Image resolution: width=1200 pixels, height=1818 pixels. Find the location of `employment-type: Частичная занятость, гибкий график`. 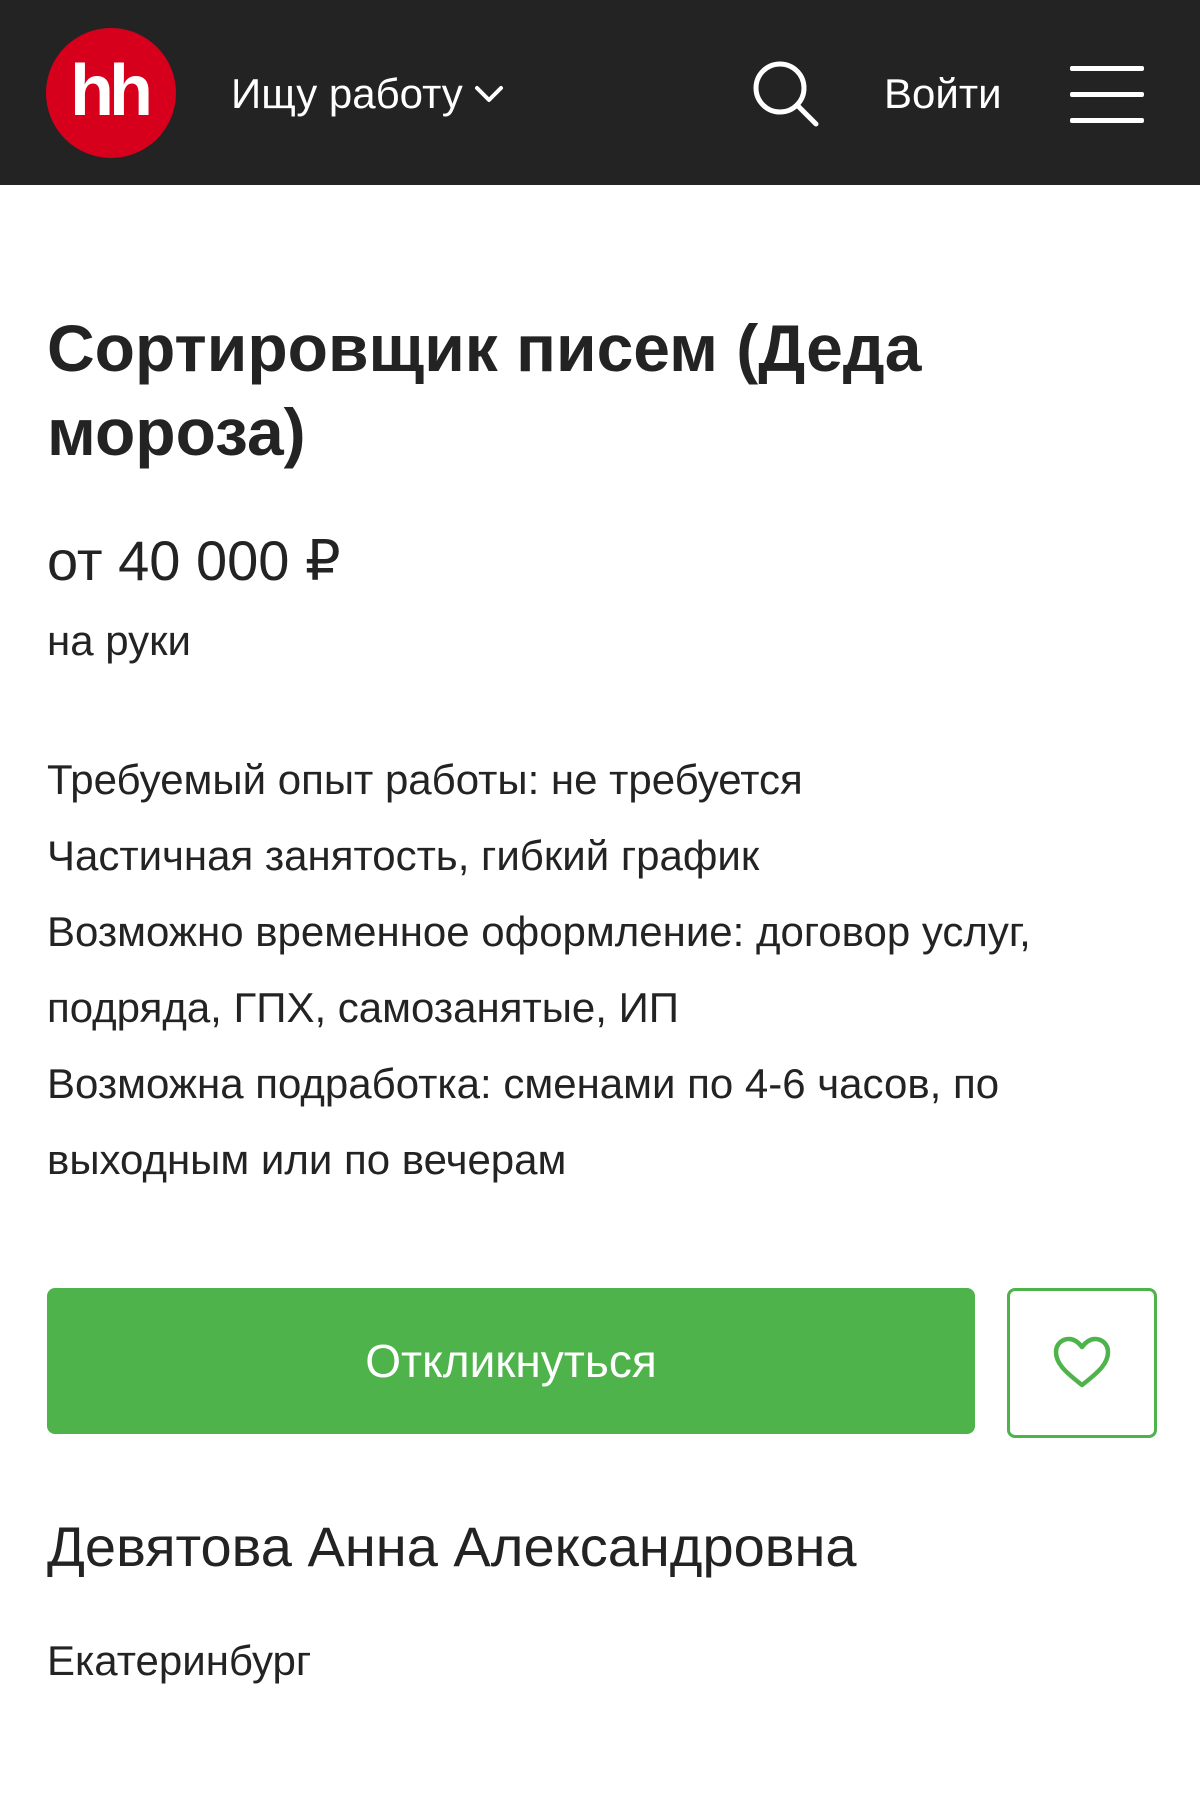

employment-type: Частичная занятость, гибкий график is located at coordinates (403, 855).